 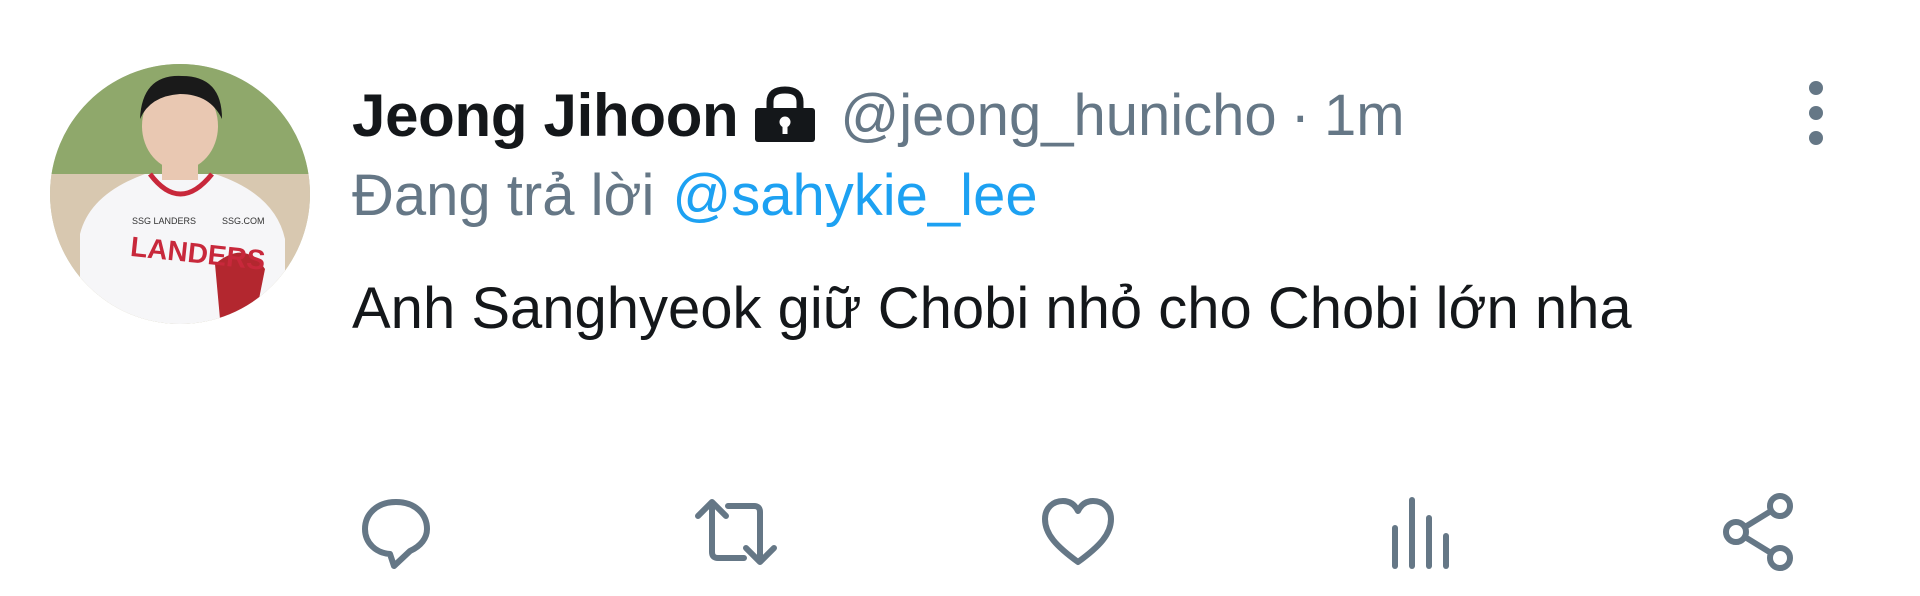 I want to click on like-button, so click(x=1078, y=532).